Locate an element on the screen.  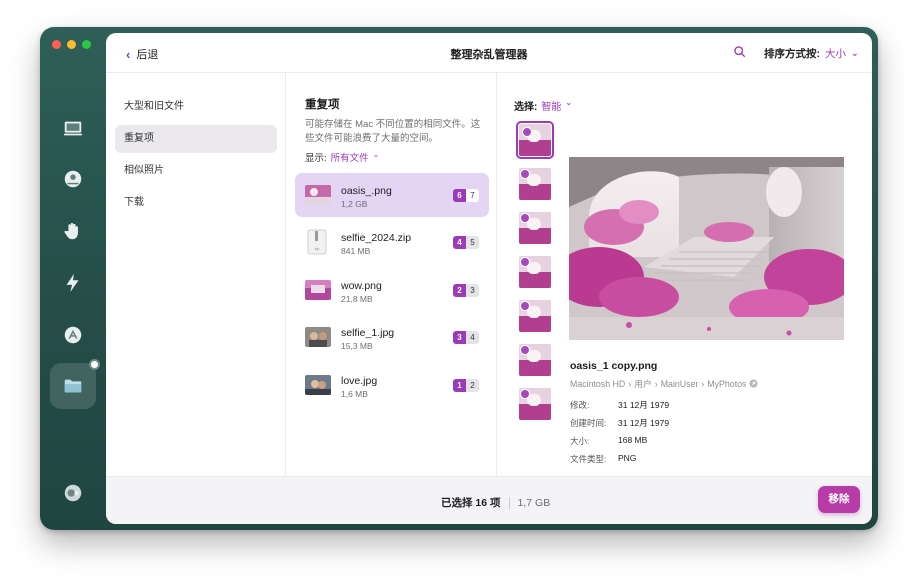
select-control: 选择: 智能 ⌄ is located at coordinates (543, 105).